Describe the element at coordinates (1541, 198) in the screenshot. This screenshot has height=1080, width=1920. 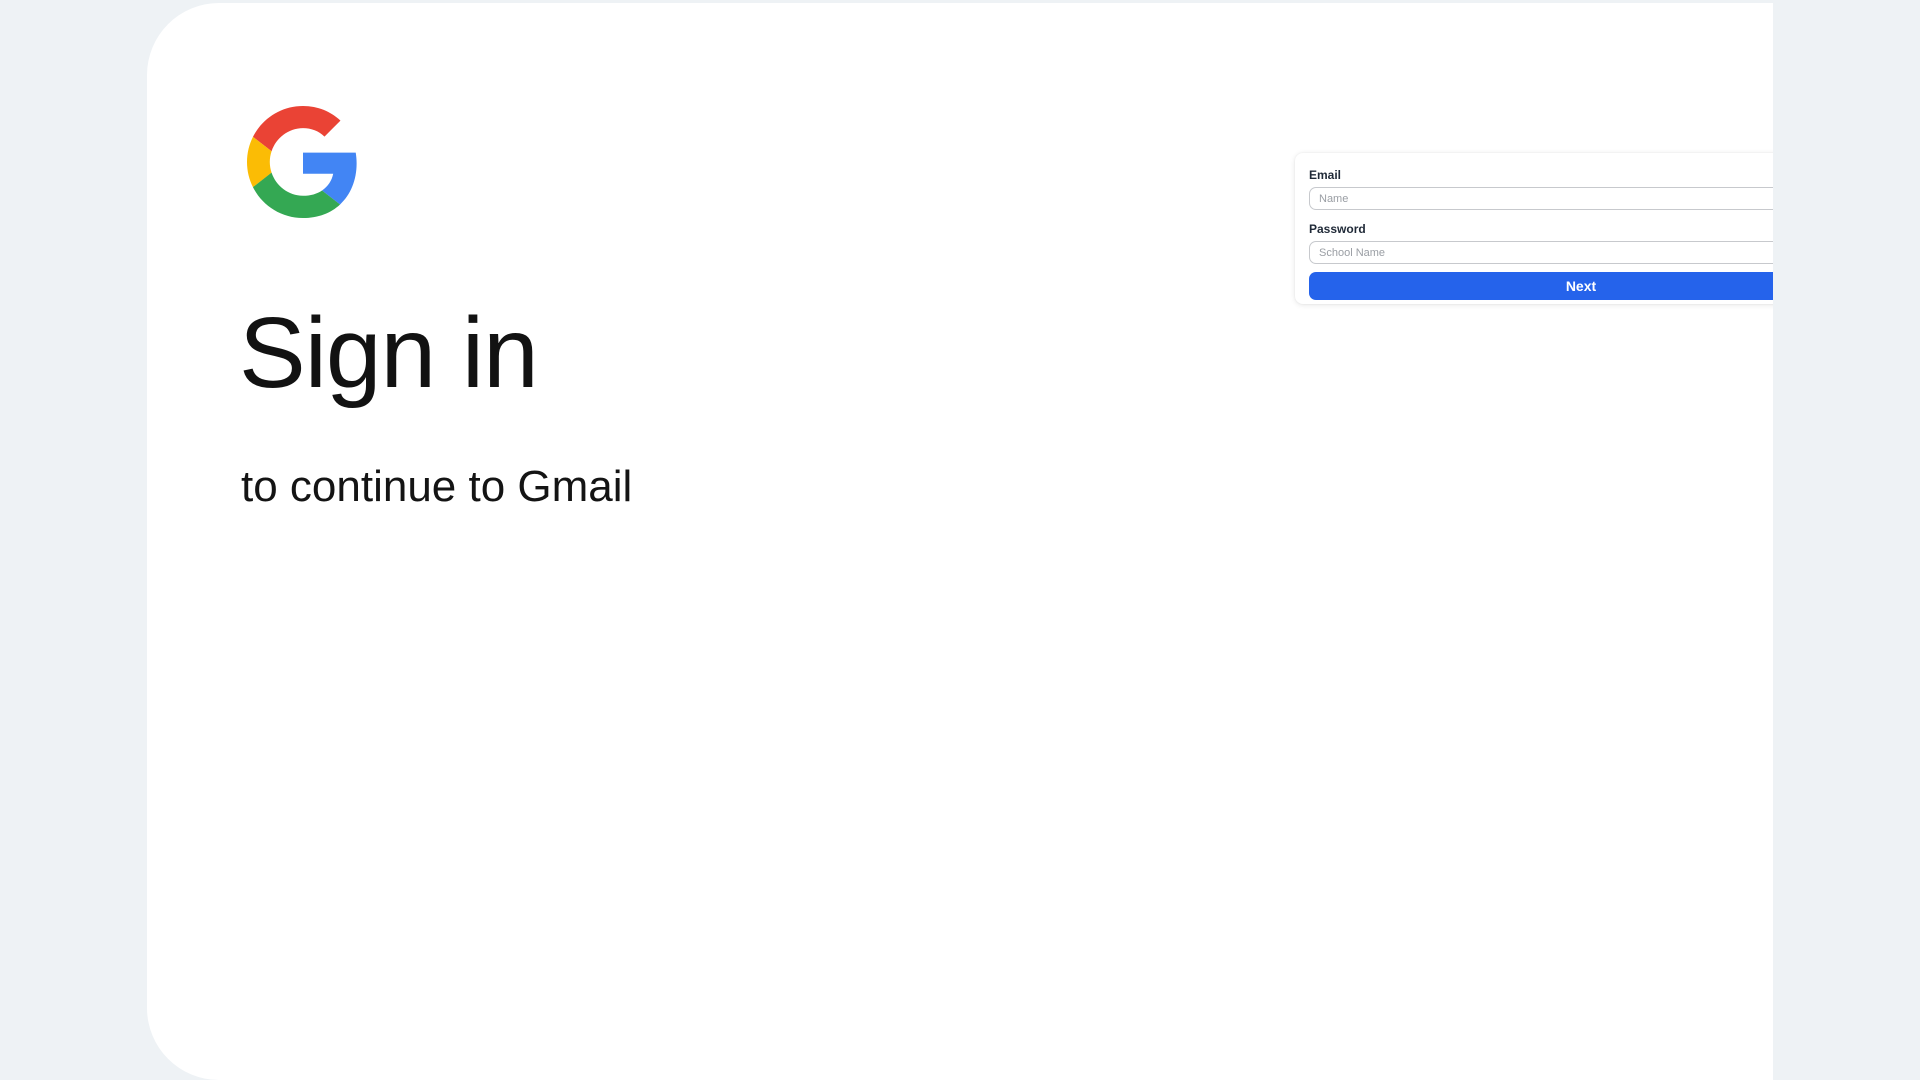
I see `email-input` at that location.